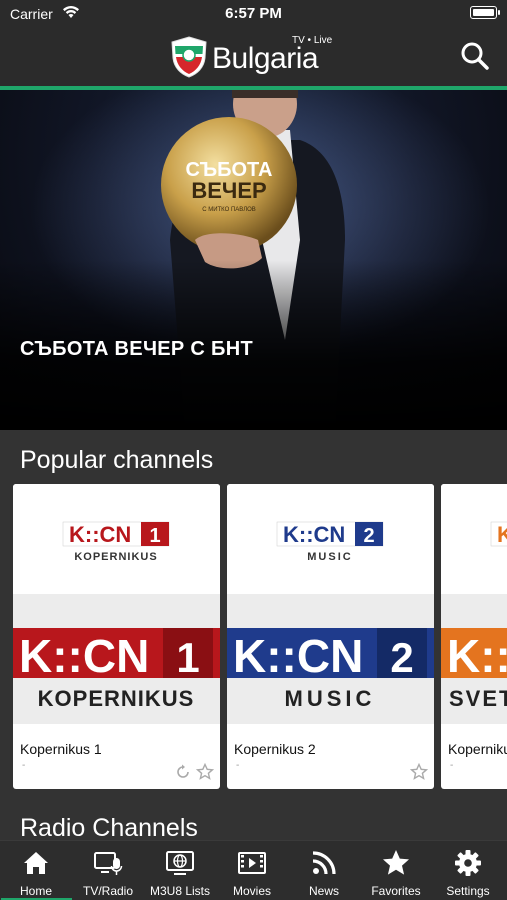  What do you see at coordinates (229, 210) in the screenshot?
I see `art-title-line3: С МИТКО ПАВЛОВ` at bounding box center [229, 210].